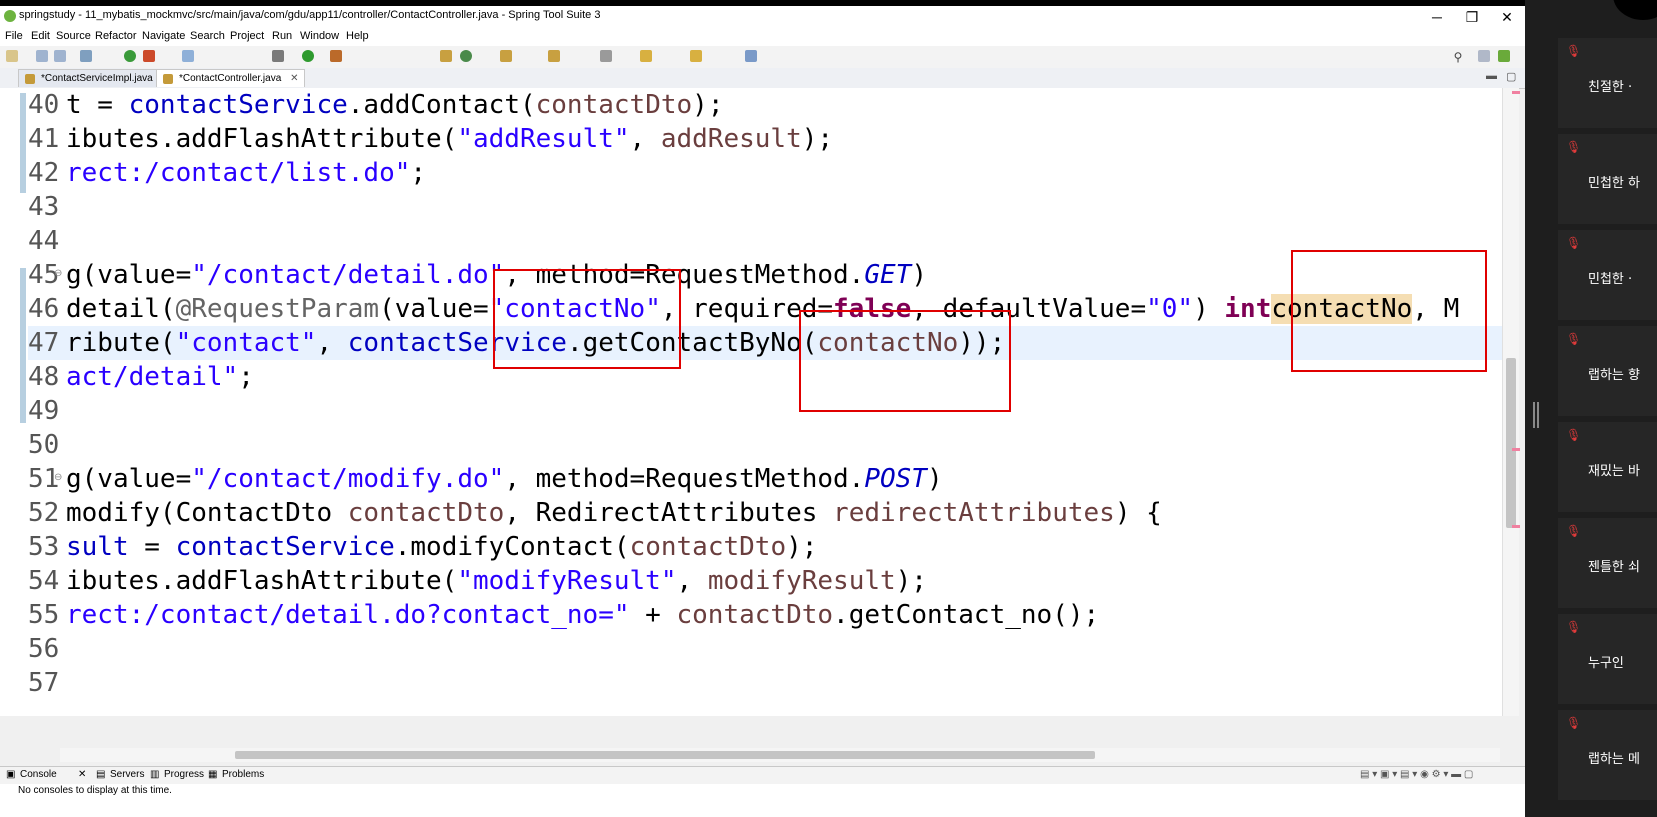  I want to click on external-tools-icon, so click(336, 56).